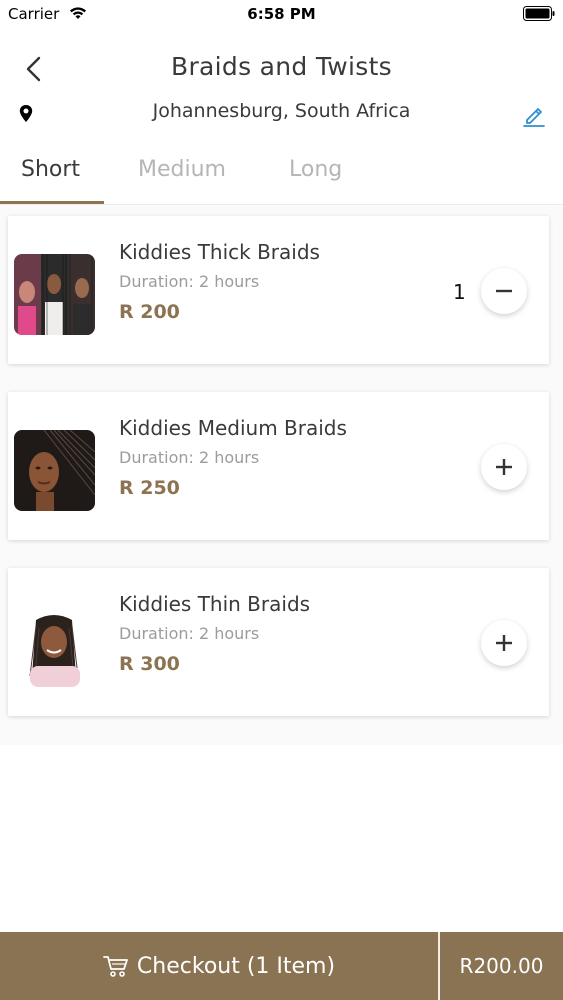  What do you see at coordinates (149, 664) in the screenshot?
I see `service-price: R 300` at bounding box center [149, 664].